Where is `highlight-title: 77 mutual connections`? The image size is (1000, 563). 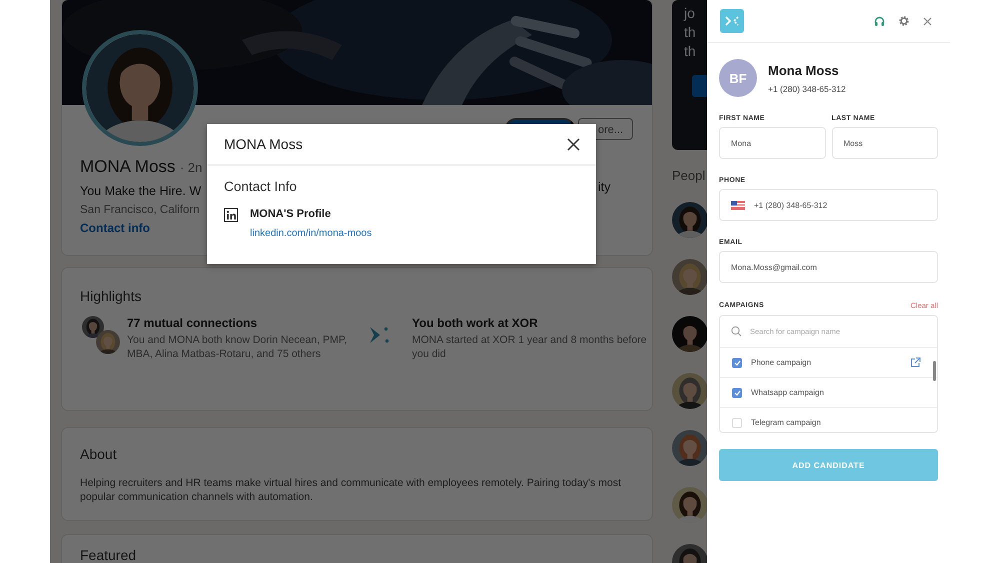
highlight-title: 77 mutual connections is located at coordinates (192, 323).